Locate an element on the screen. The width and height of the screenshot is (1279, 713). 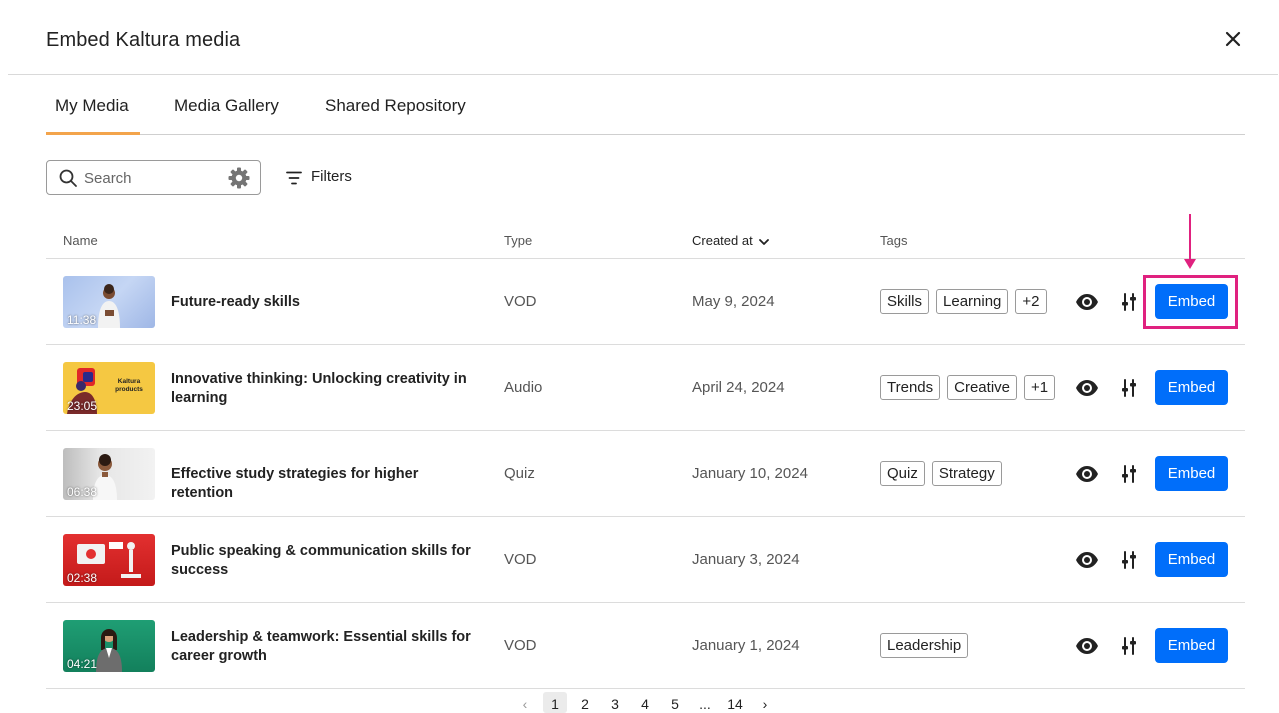
media-created-date: April 24, 2024 is located at coordinates (738, 387).